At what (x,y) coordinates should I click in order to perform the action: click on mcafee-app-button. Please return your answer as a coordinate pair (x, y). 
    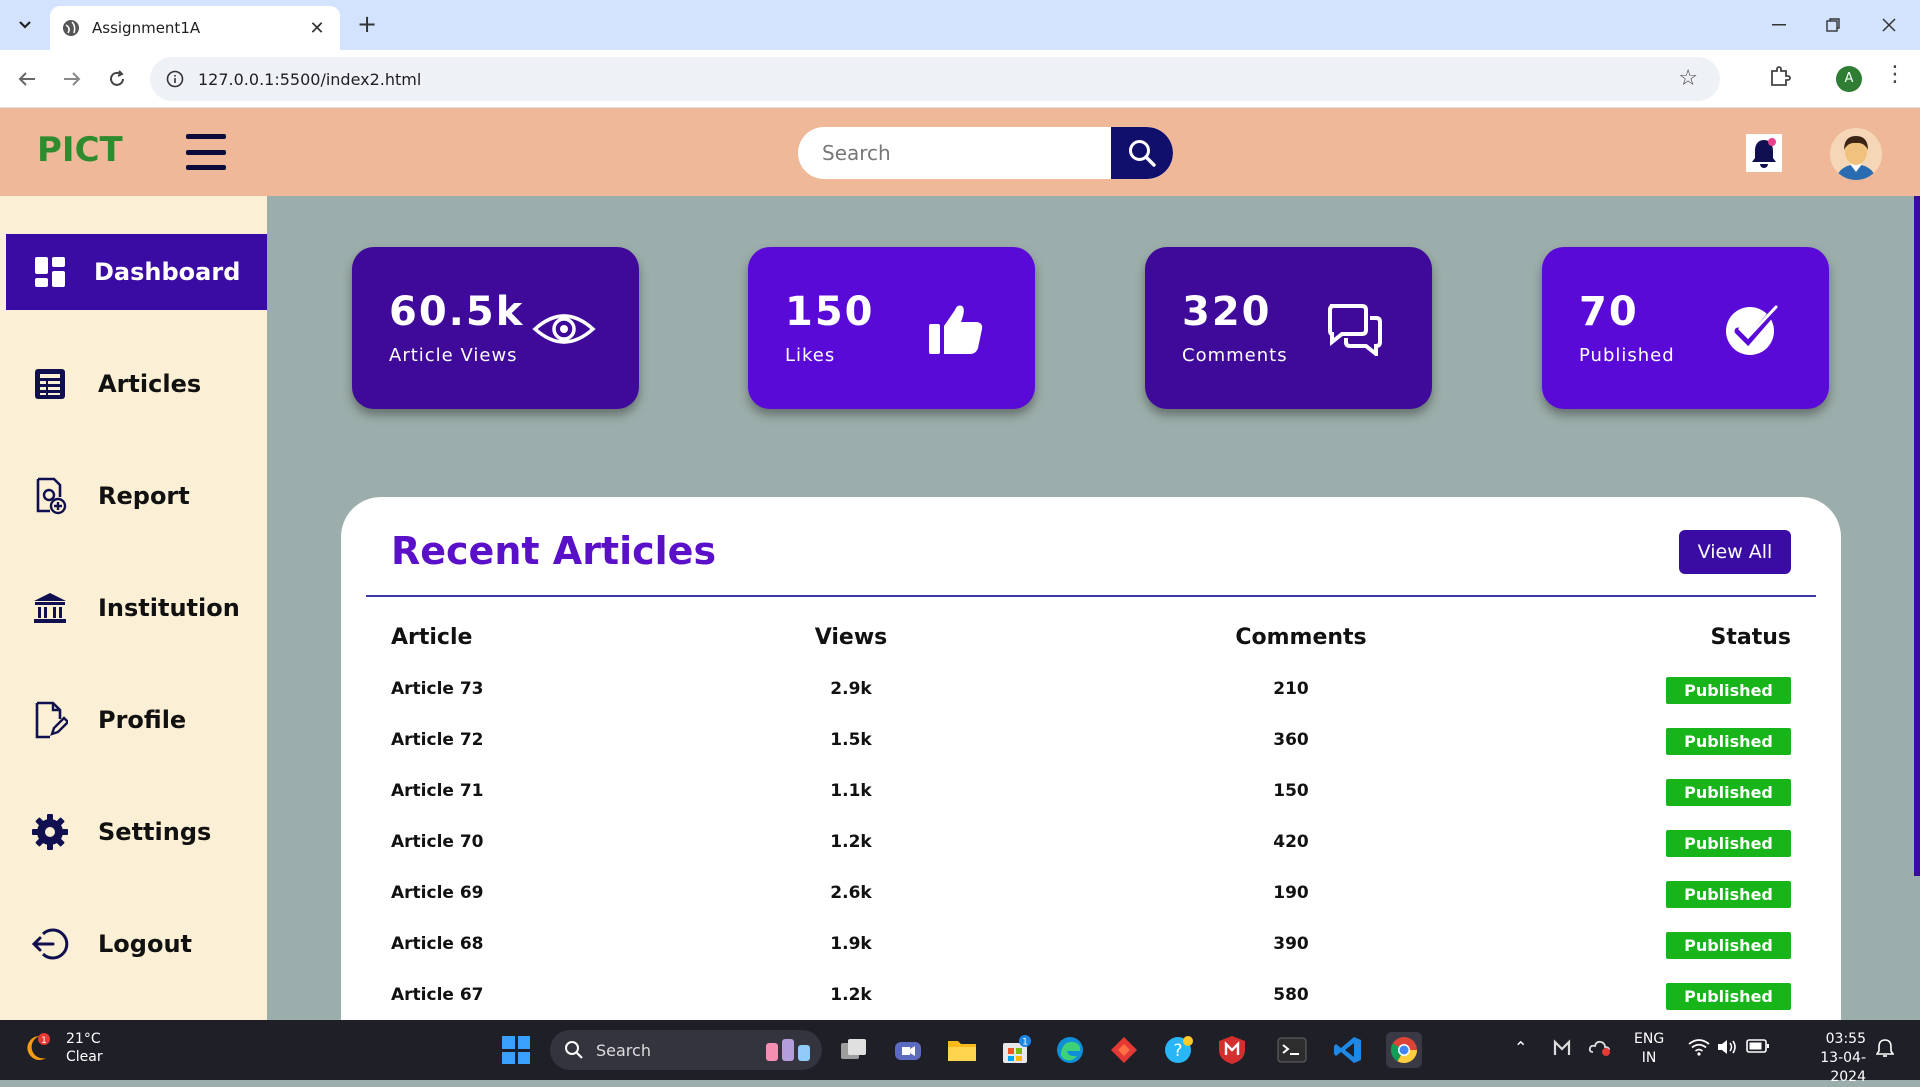
    Looking at the image, I should click on (1232, 1050).